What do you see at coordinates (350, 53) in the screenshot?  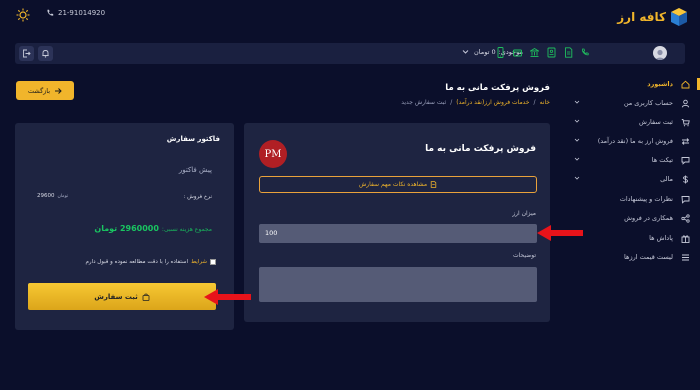 I see `account-toolbar: موجودی: 0 تومان` at bounding box center [350, 53].